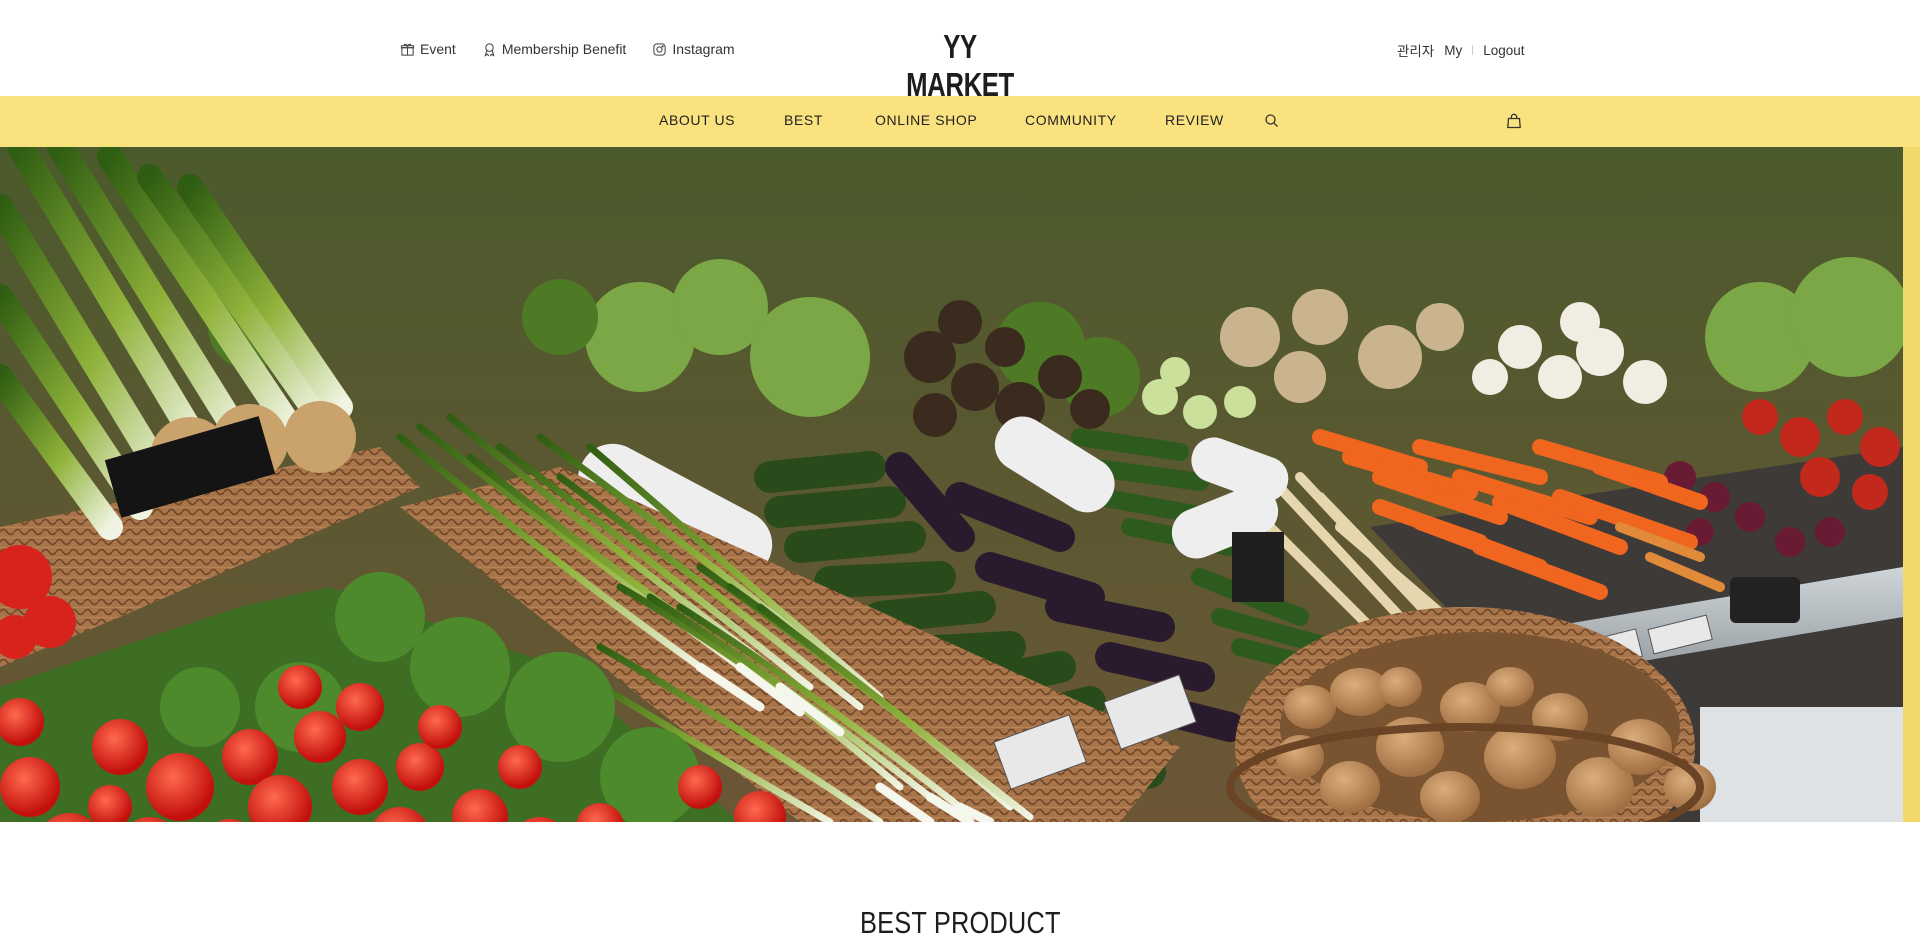 The height and width of the screenshot is (950, 1920). Describe the element at coordinates (703, 49) in the screenshot. I see `instagram-link-label: Instagram` at that location.